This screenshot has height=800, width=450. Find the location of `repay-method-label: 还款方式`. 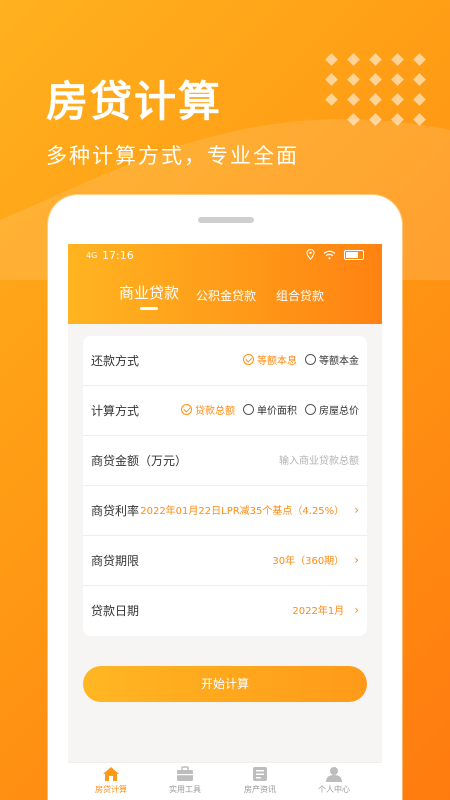

repay-method-label: 还款方式 is located at coordinates (115, 361).